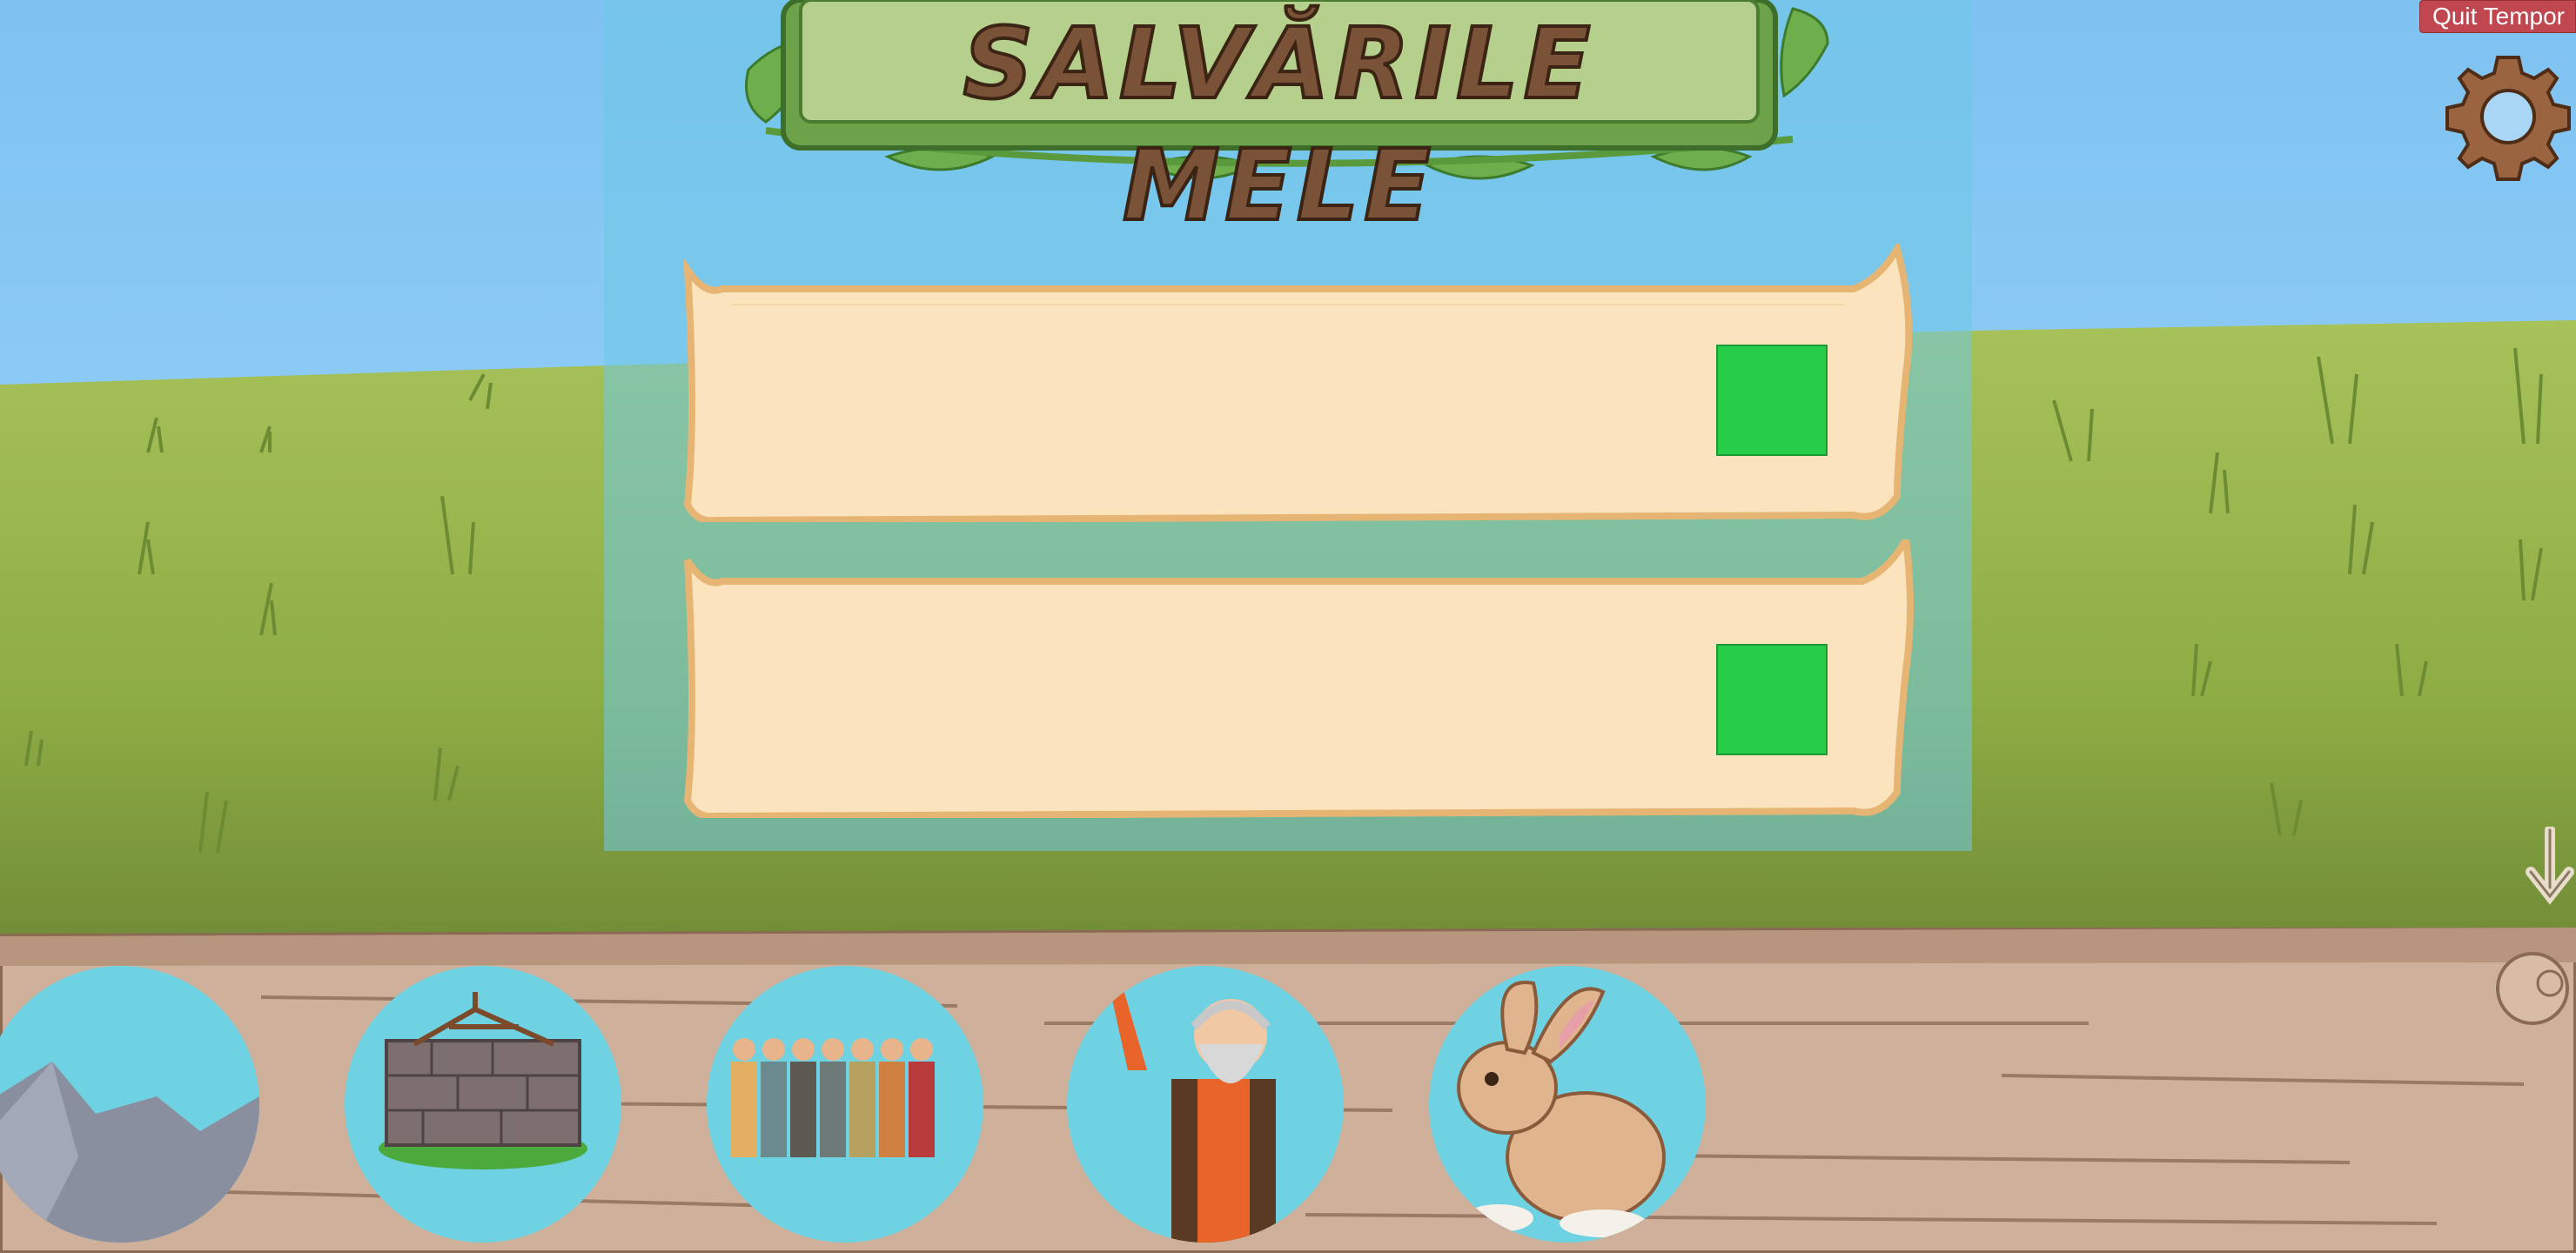 The height and width of the screenshot is (1253, 2576). Describe the element at coordinates (1772, 699) in the screenshot. I see `slot-2-button` at that location.